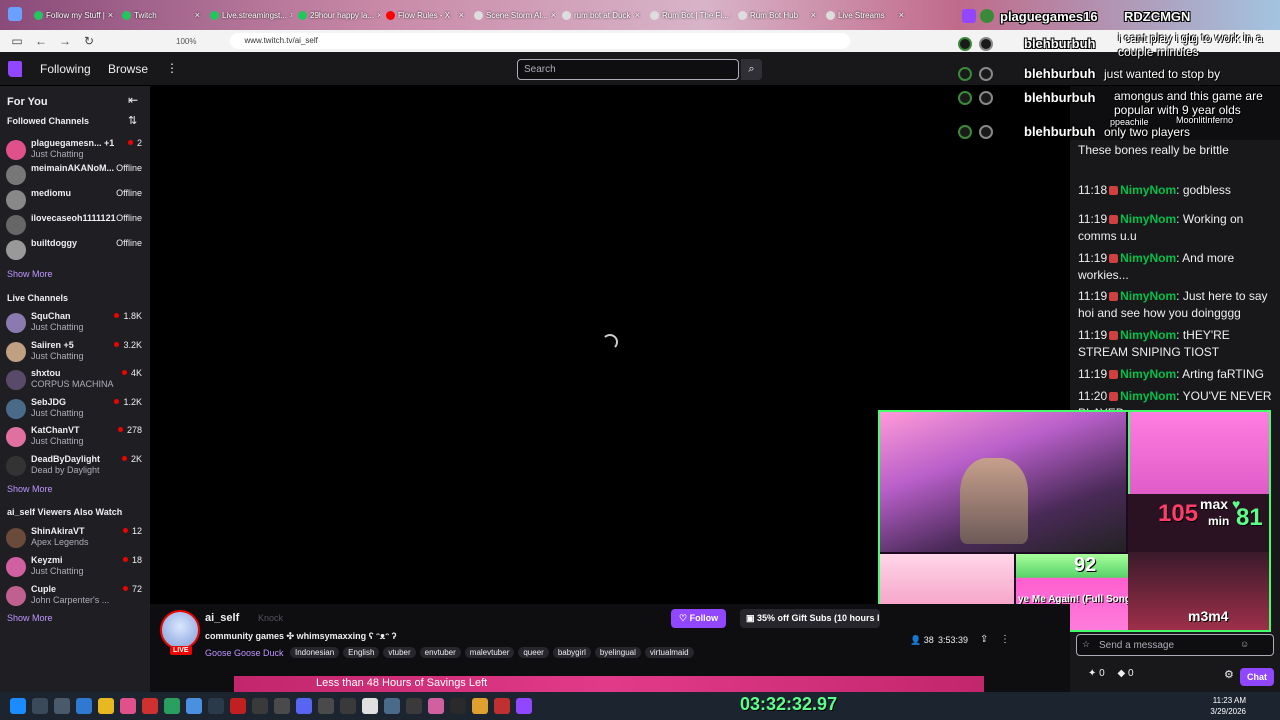 Image resolution: width=1280 pixels, height=720 pixels. What do you see at coordinates (15, 14) in the screenshot?
I see `browser-icon` at bounding box center [15, 14].